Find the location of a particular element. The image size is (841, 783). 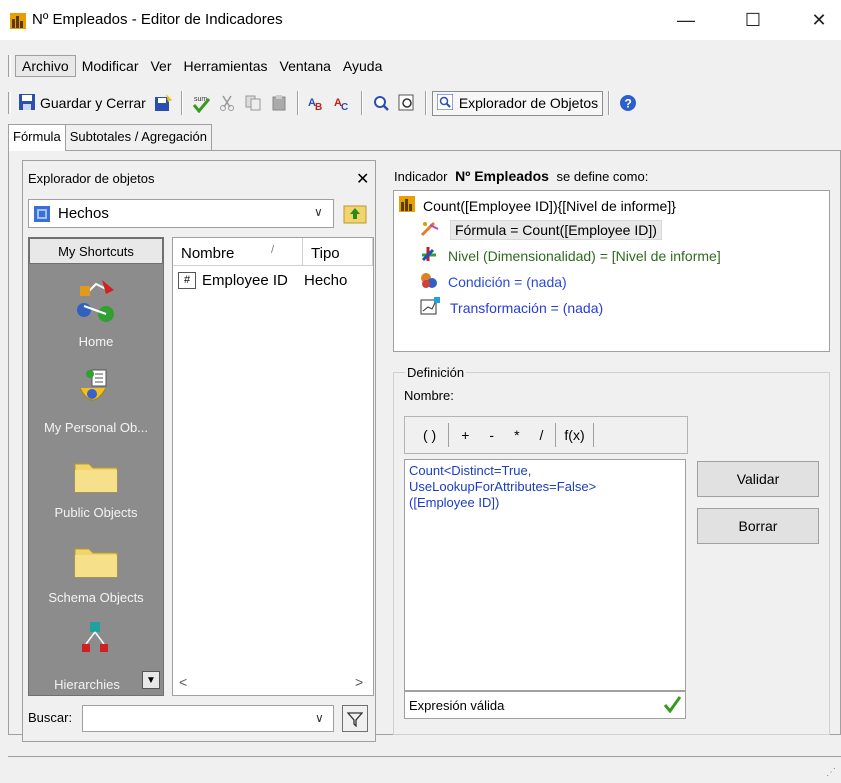

condition-icon is located at coordinates (429, 281).